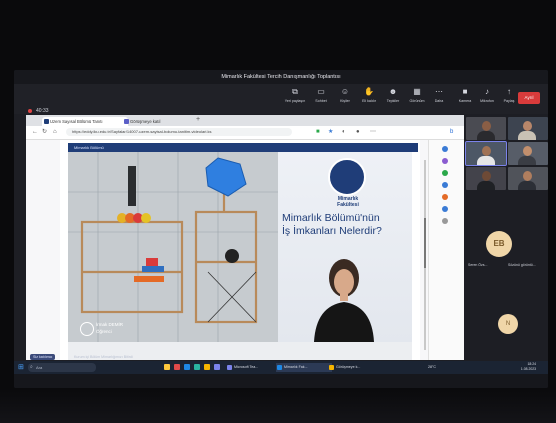  I want to click on school-caption-2: Fakültesi, so click(348, 205).